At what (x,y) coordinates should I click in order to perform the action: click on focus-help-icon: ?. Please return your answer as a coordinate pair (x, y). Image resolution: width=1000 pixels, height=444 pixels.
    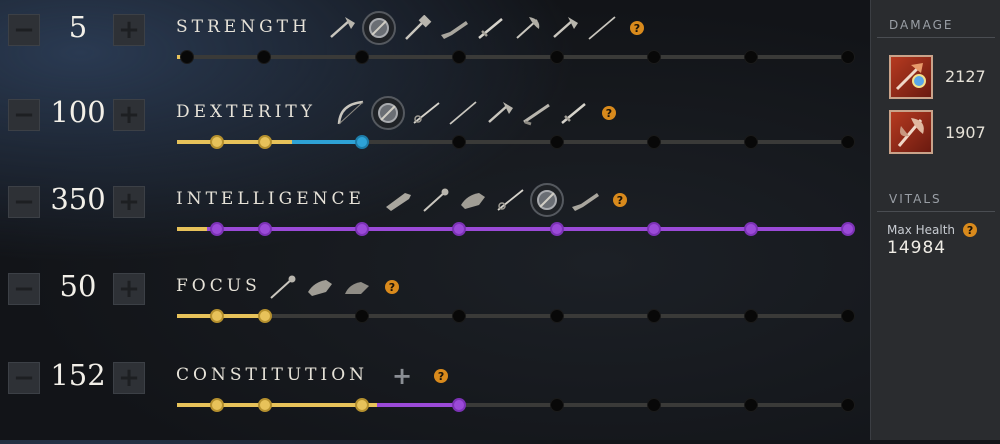
    Looking at the image, I should click on (392, 287).